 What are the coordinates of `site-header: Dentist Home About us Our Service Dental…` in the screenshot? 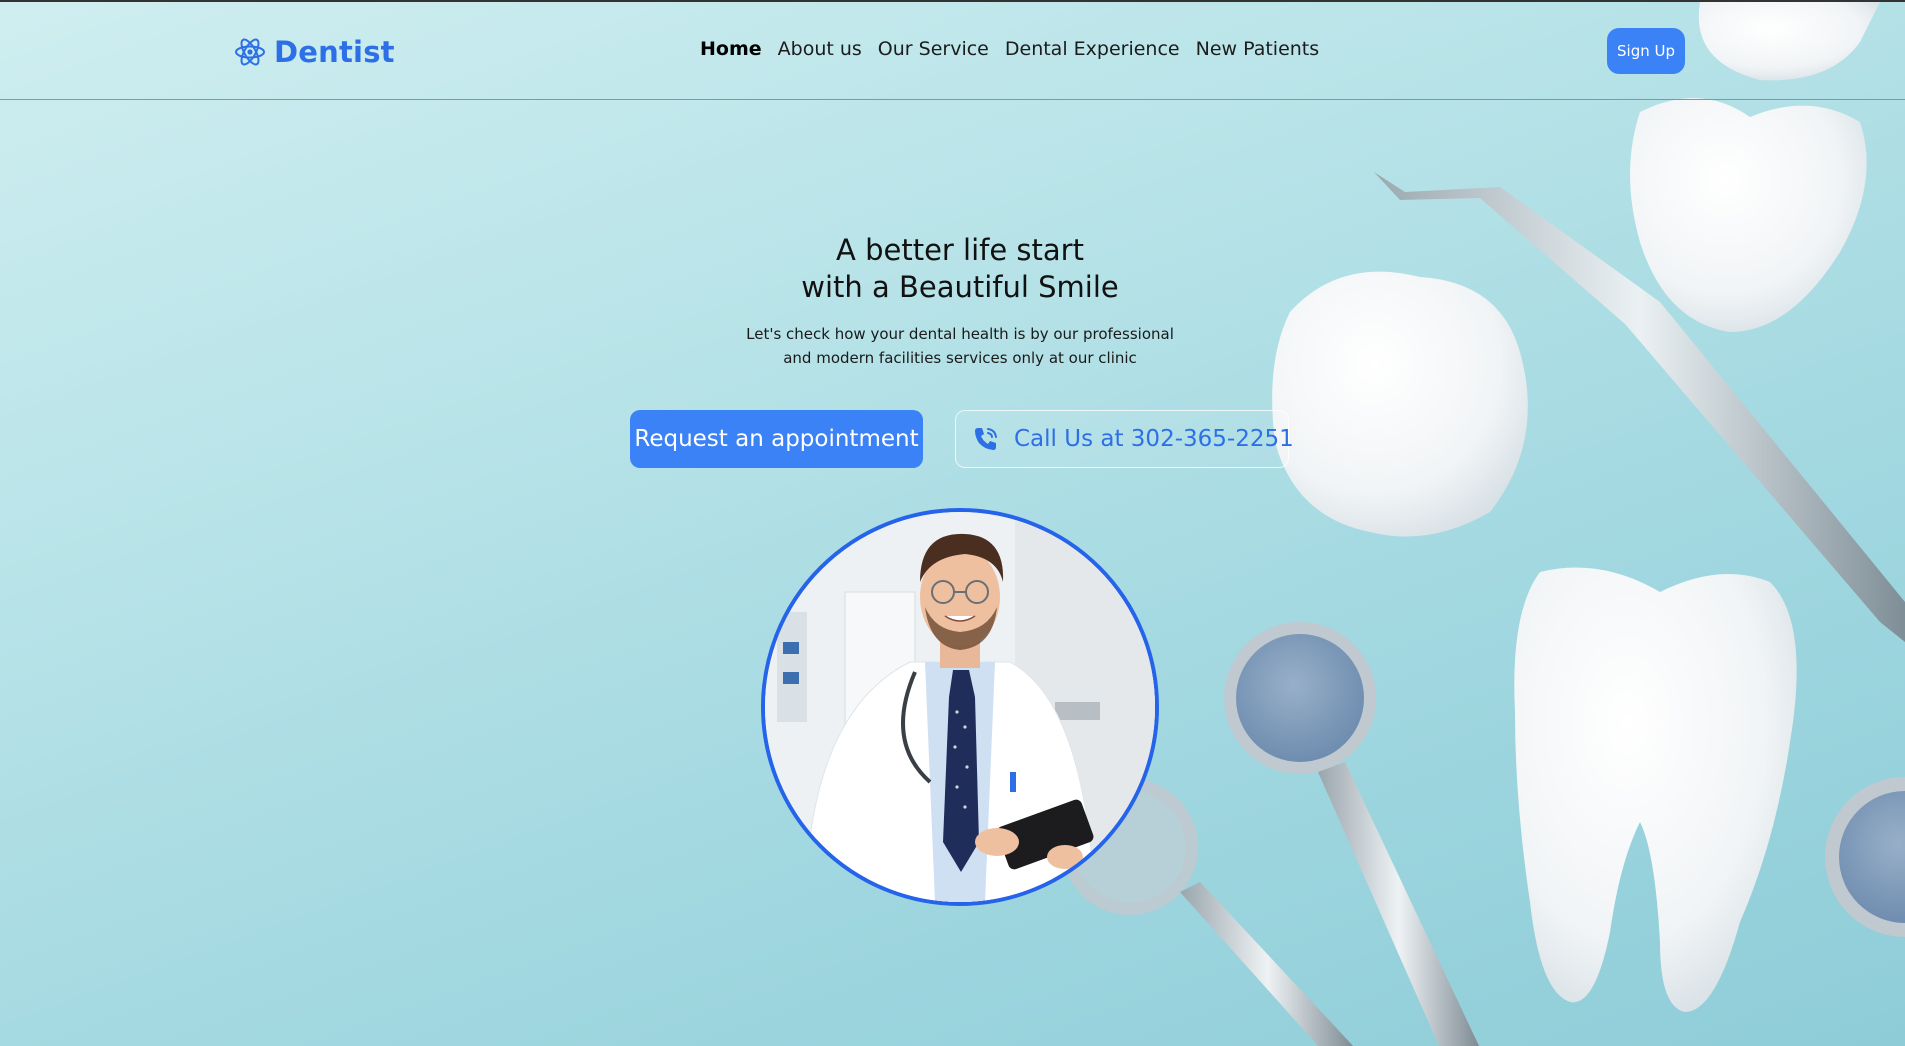 It's located at (952, 51).